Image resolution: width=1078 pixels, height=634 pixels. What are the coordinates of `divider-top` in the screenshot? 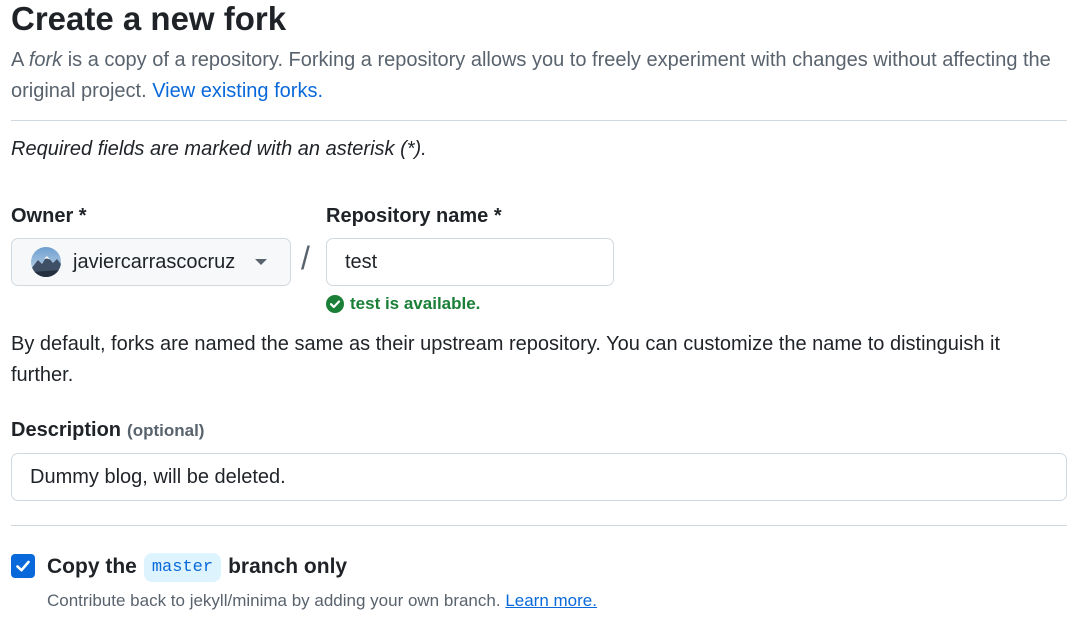 It's located at (539, 120).